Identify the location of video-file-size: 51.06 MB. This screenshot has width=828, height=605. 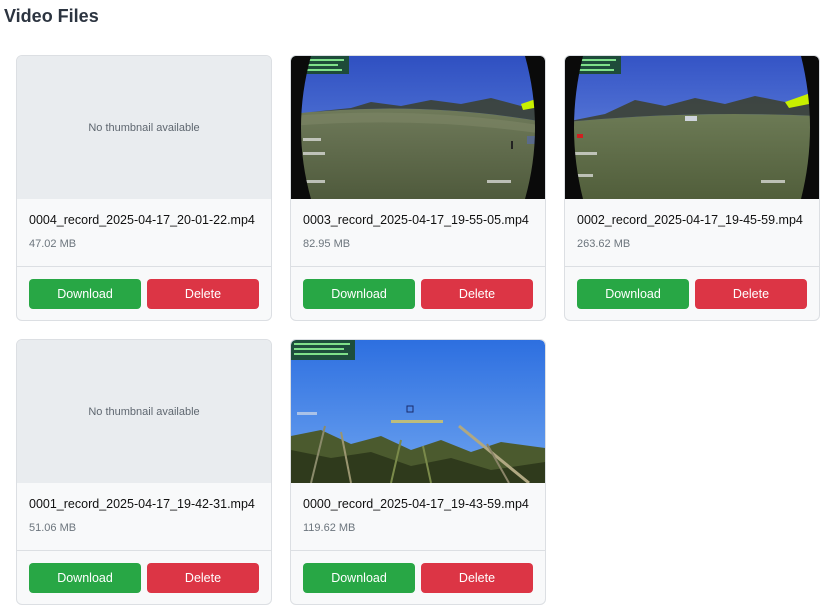
(53, 528).